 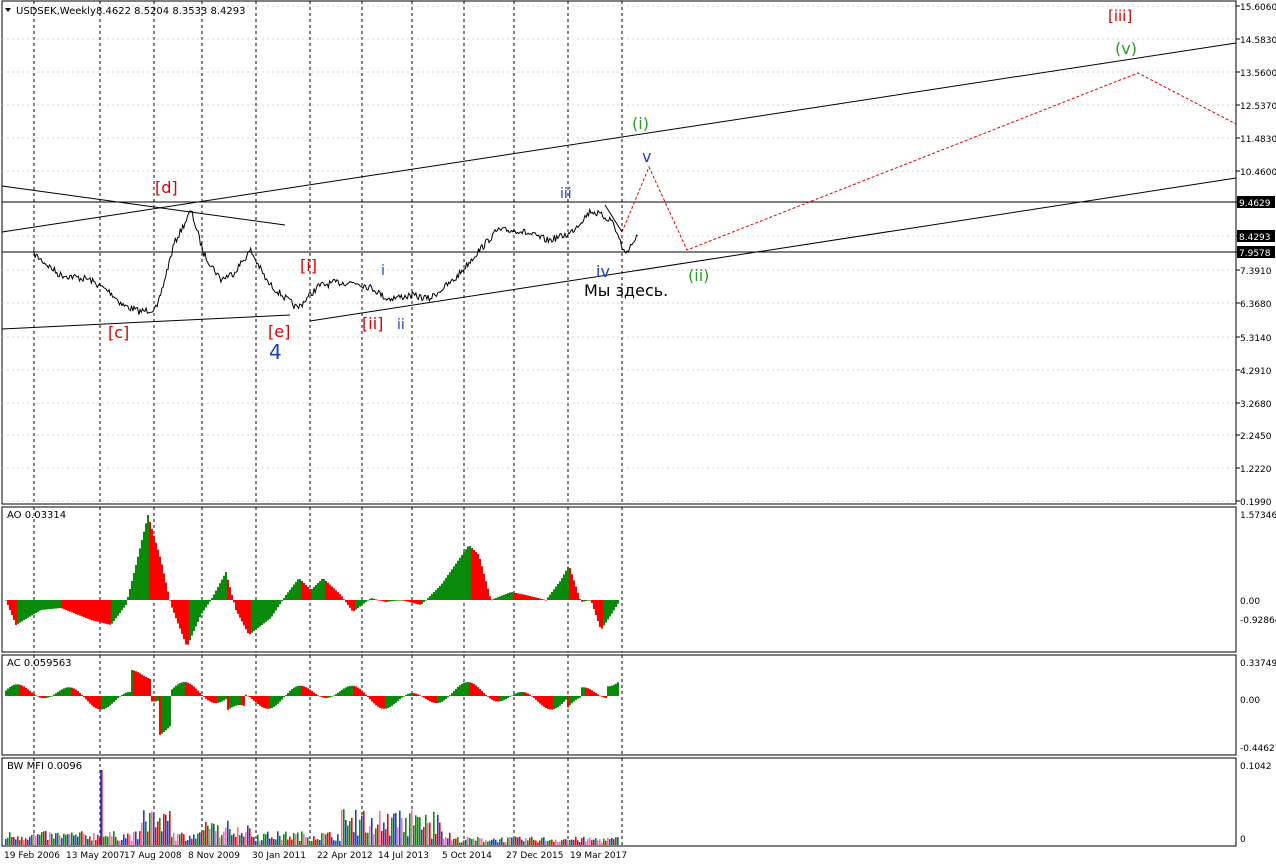 I want to click on mfi-histogram, so click(x=312, y=807).